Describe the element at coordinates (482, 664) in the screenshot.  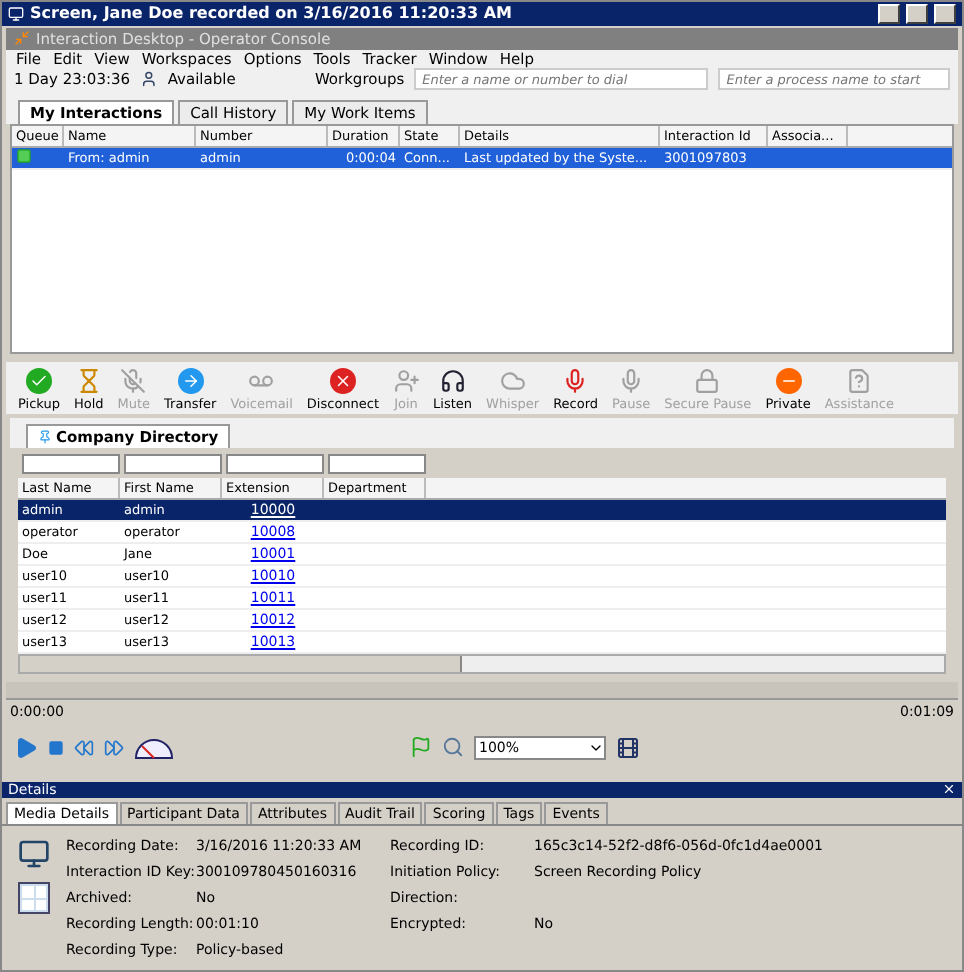
I see `horizontal-scrollbar` at that location.